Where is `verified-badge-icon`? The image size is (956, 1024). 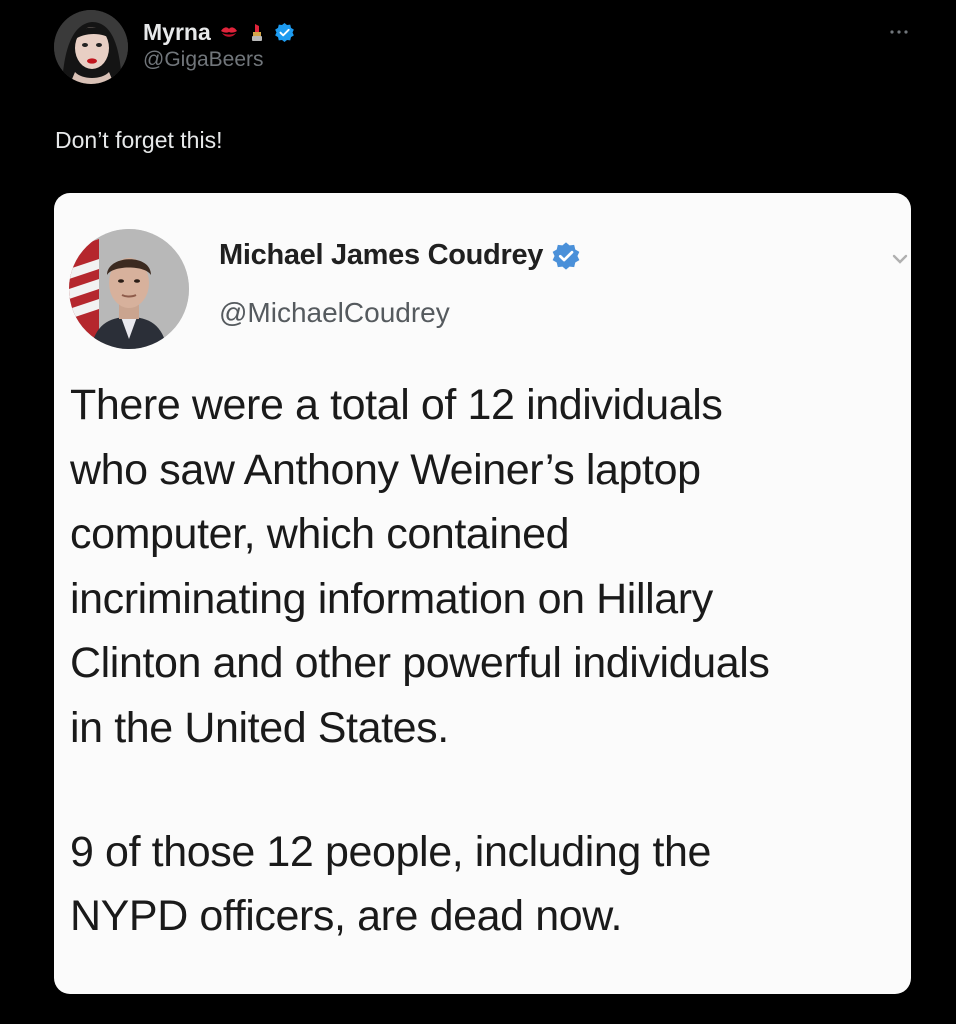
verified-badge-icon is located at coordinates (284, 32).